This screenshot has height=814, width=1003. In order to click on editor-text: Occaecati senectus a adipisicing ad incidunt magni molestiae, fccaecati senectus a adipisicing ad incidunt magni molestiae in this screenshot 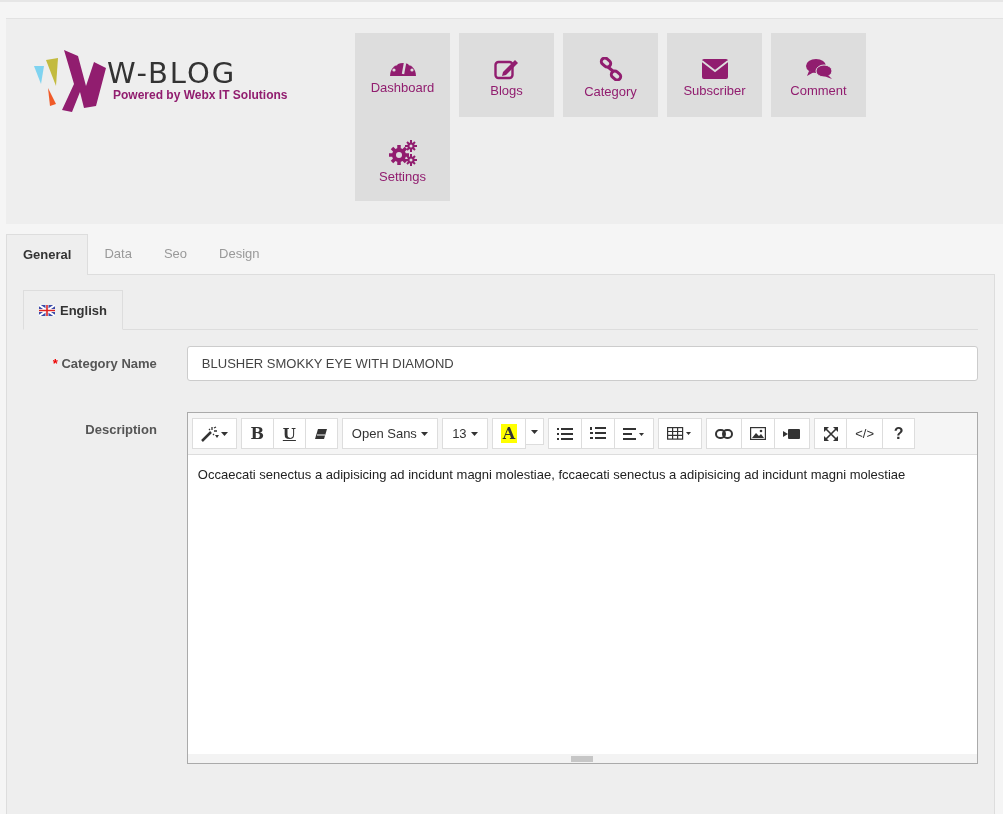, I will do `click(551, 474)`.